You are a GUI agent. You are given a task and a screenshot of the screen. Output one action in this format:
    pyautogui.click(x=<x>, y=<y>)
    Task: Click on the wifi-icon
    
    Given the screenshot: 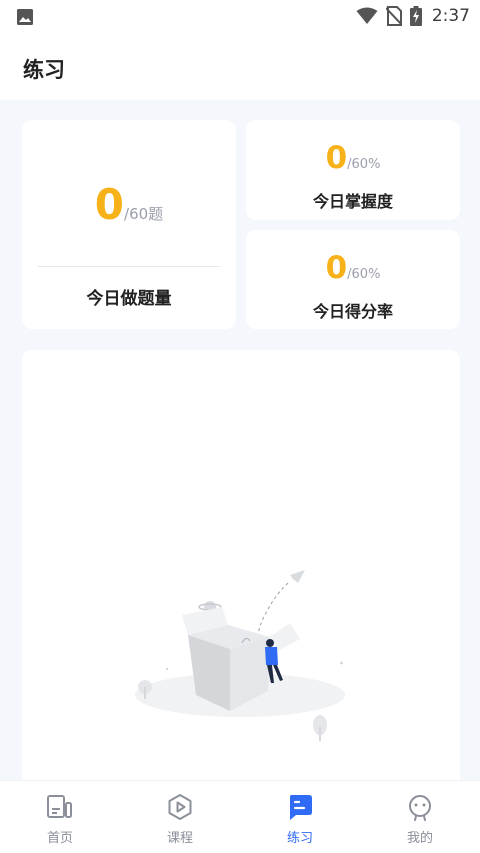 What is the action you would take?
    pyautogui.click(x=367, y=15)
    